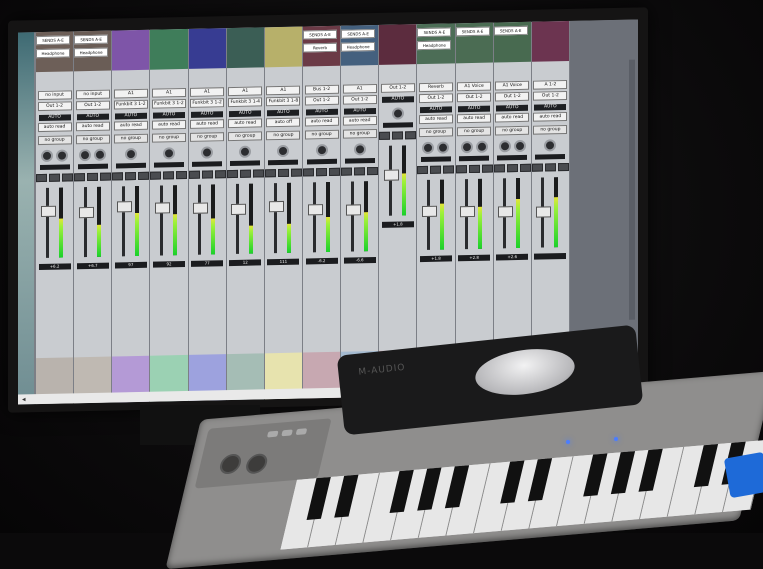  Describe the element at coordinates (319, 47) in the screenshot. I see `send-slot: Reverb` at that location.